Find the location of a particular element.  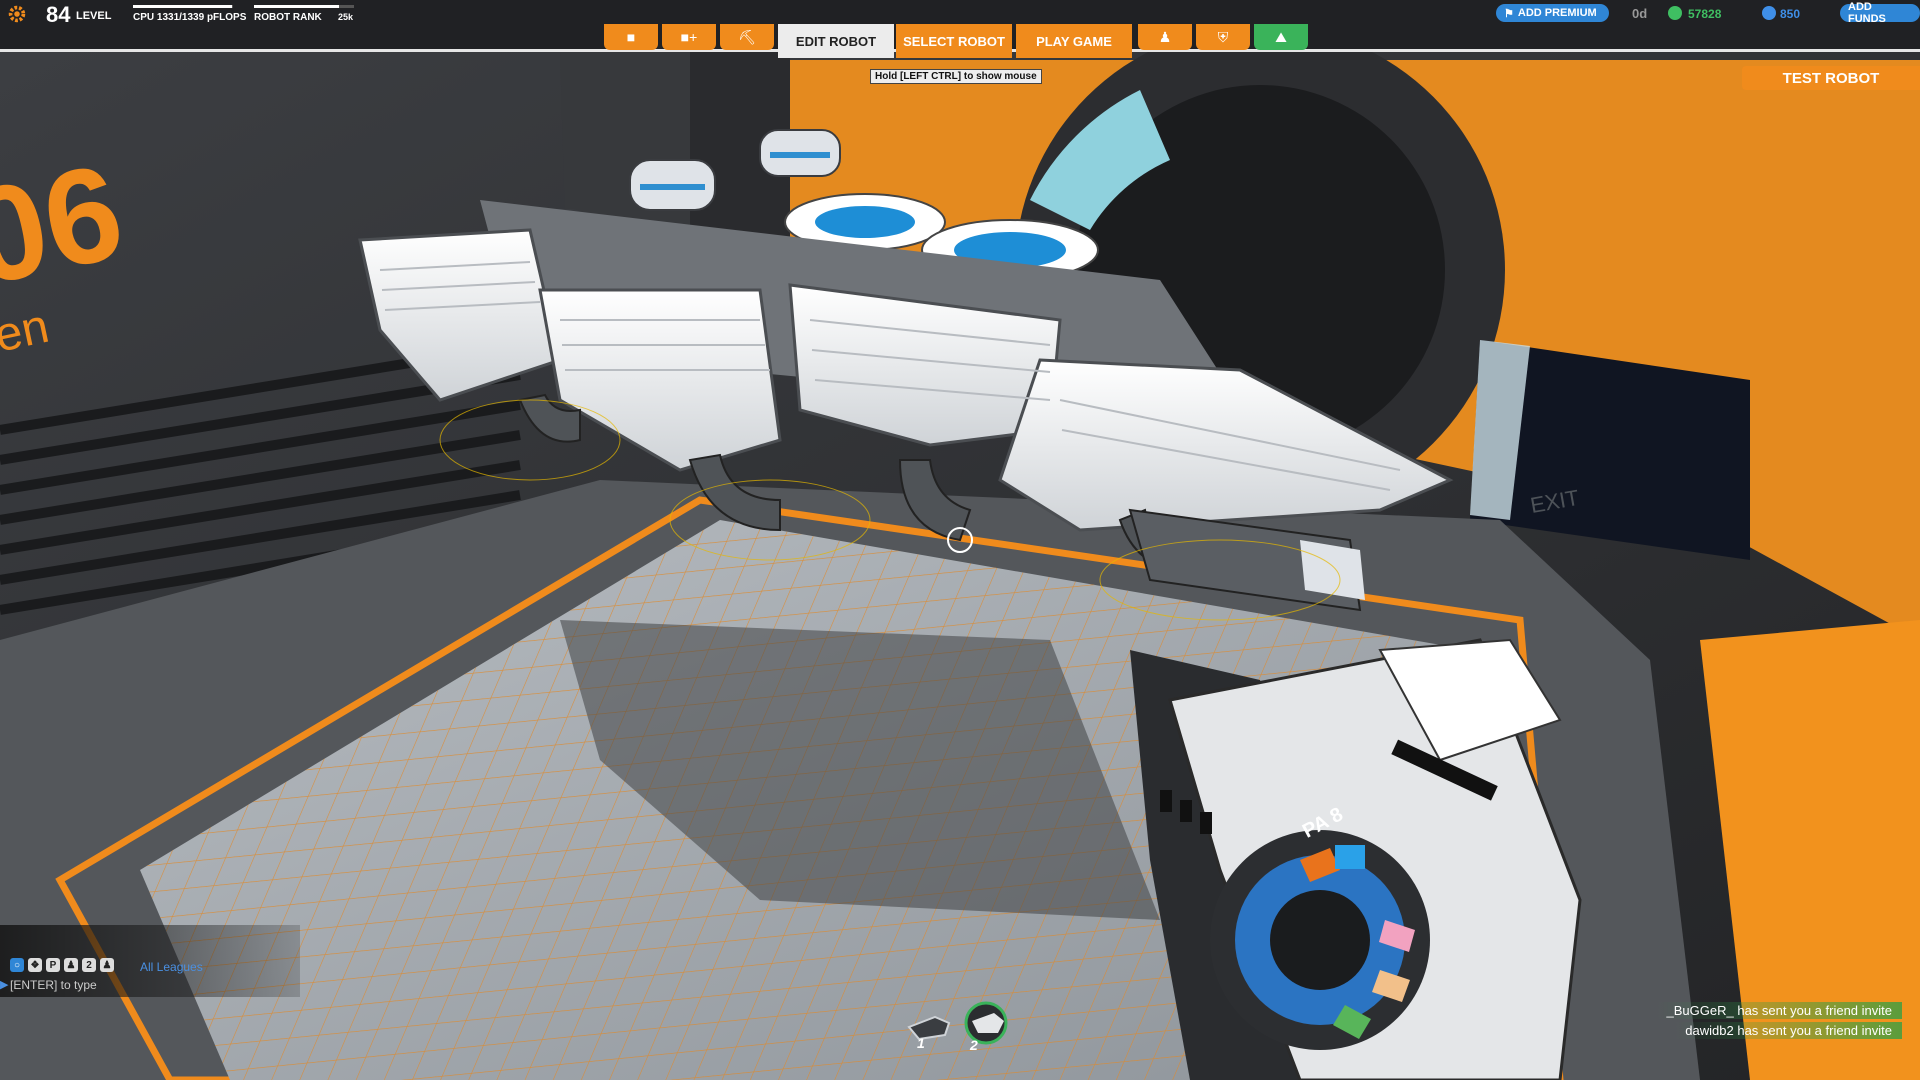

tab-select-robot: SELECT ROBOT is located at coordinates (954, 41).